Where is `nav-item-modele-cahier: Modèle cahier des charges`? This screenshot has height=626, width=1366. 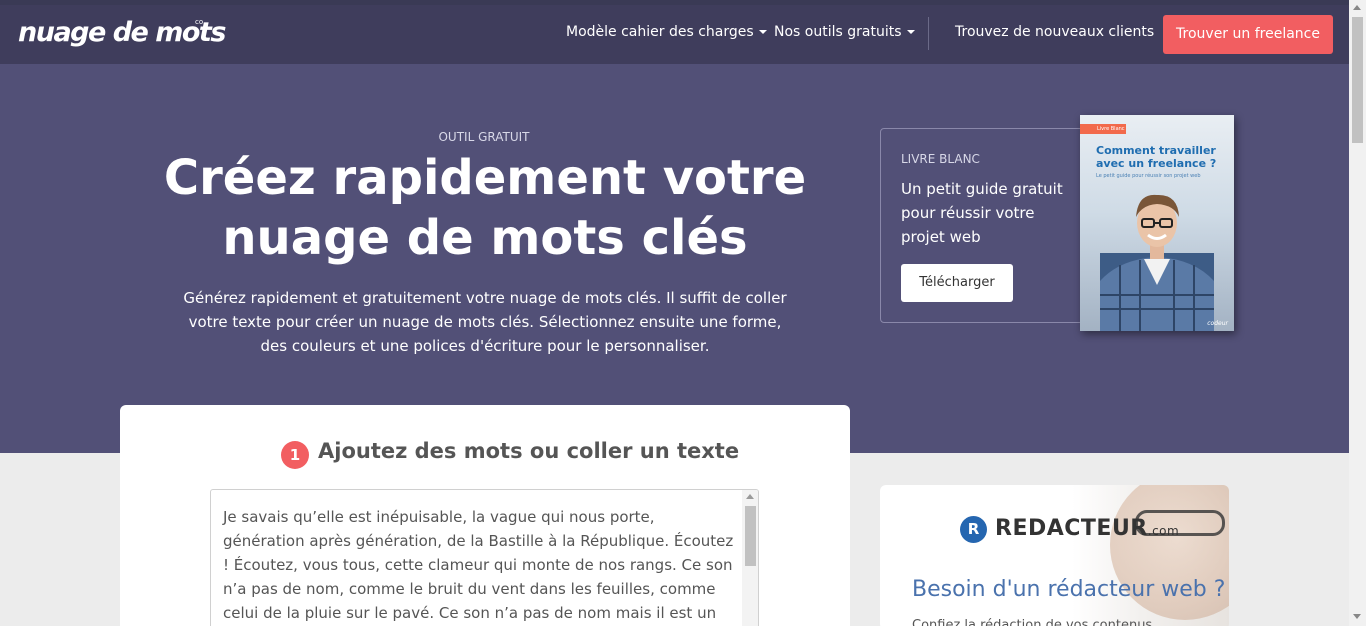 nav-item-modele-cahier: Modèle cahier des charges is located at coordinates (666, 32).